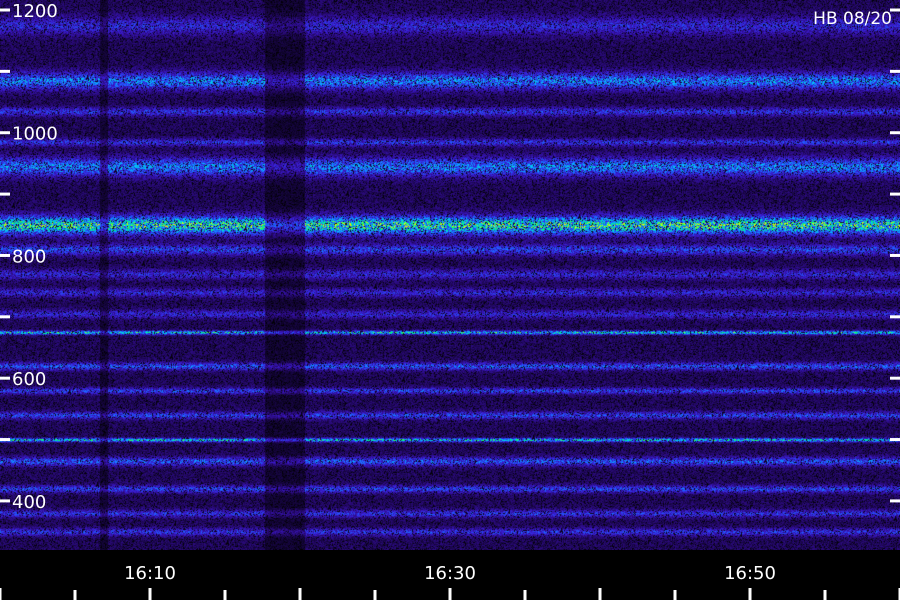 The width and height of the screenshot is (900, 600). What do you see at coordinates (450, 573) in the screenshot?
I see `x-tick-label-1630: 16:30` at bounding box center [450, 573].